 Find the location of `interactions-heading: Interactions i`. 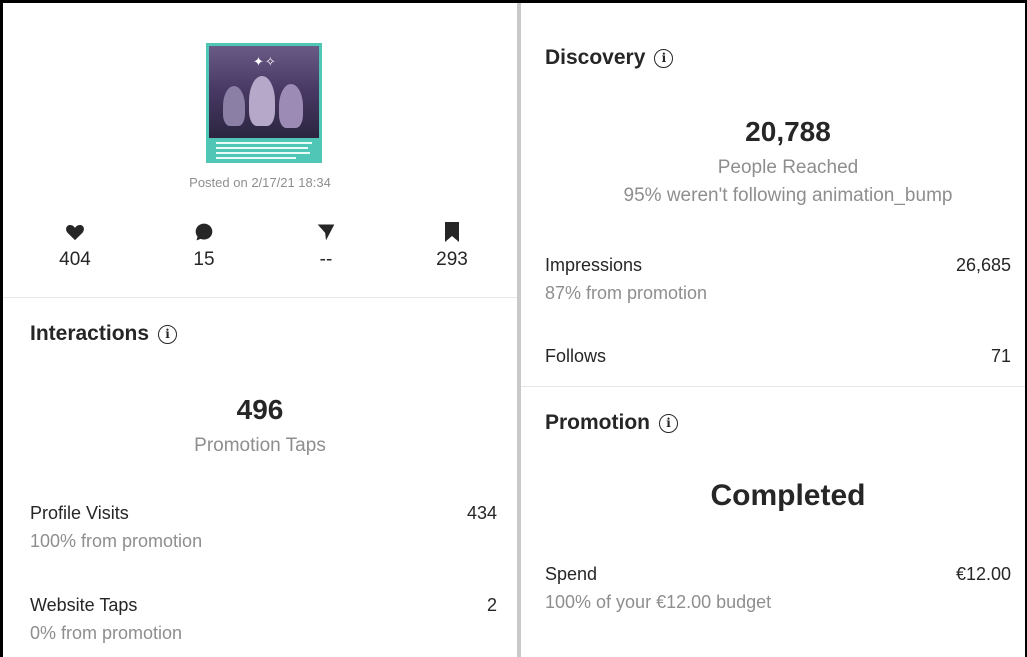

interactions-heading: Interactions i is located at coordinates (104, 334).